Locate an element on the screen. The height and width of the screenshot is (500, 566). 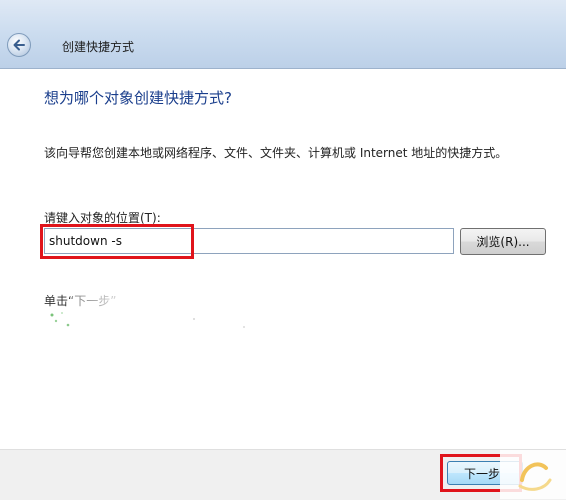
back-arrow-icon is located at coordinates (19, 45).